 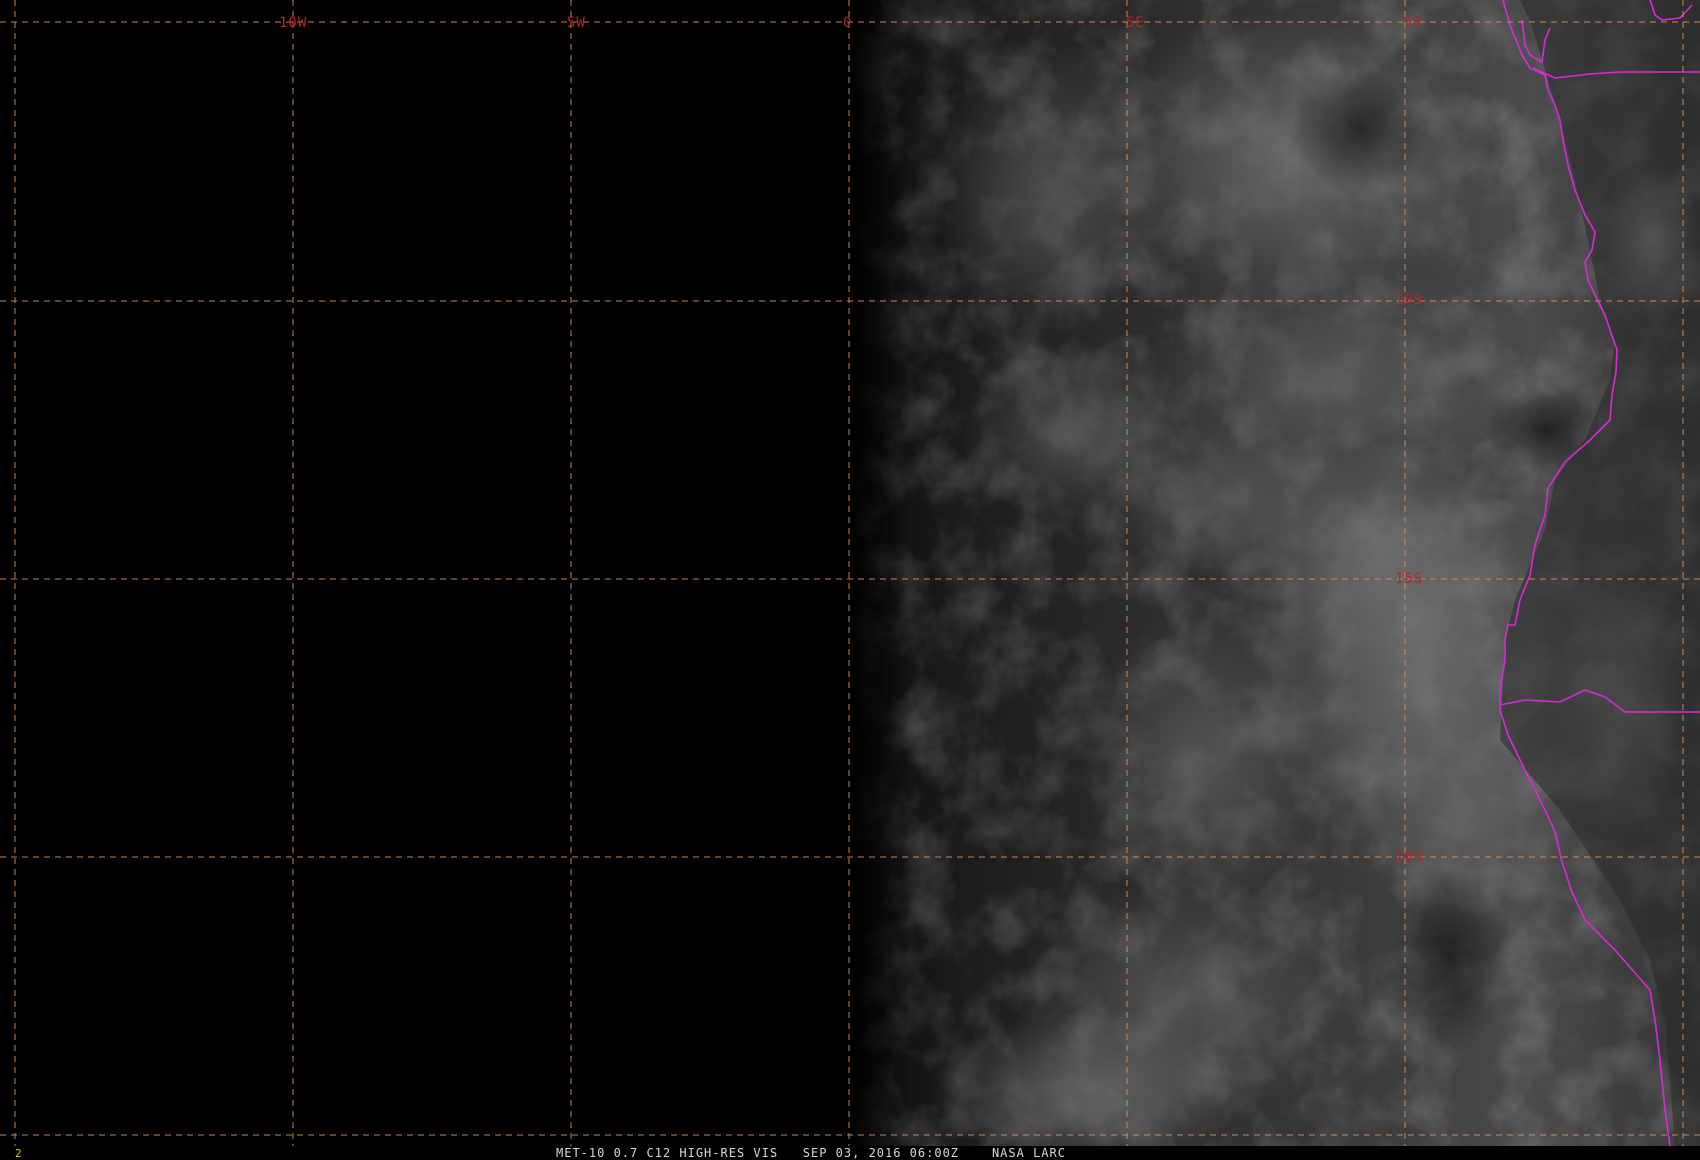 What do you see at coordinates (667, 1153) in the screenshot?
I see `product-name: MET-10 0.7 C12 HIGH-RES VIS` at bounding box center [667, 1153].